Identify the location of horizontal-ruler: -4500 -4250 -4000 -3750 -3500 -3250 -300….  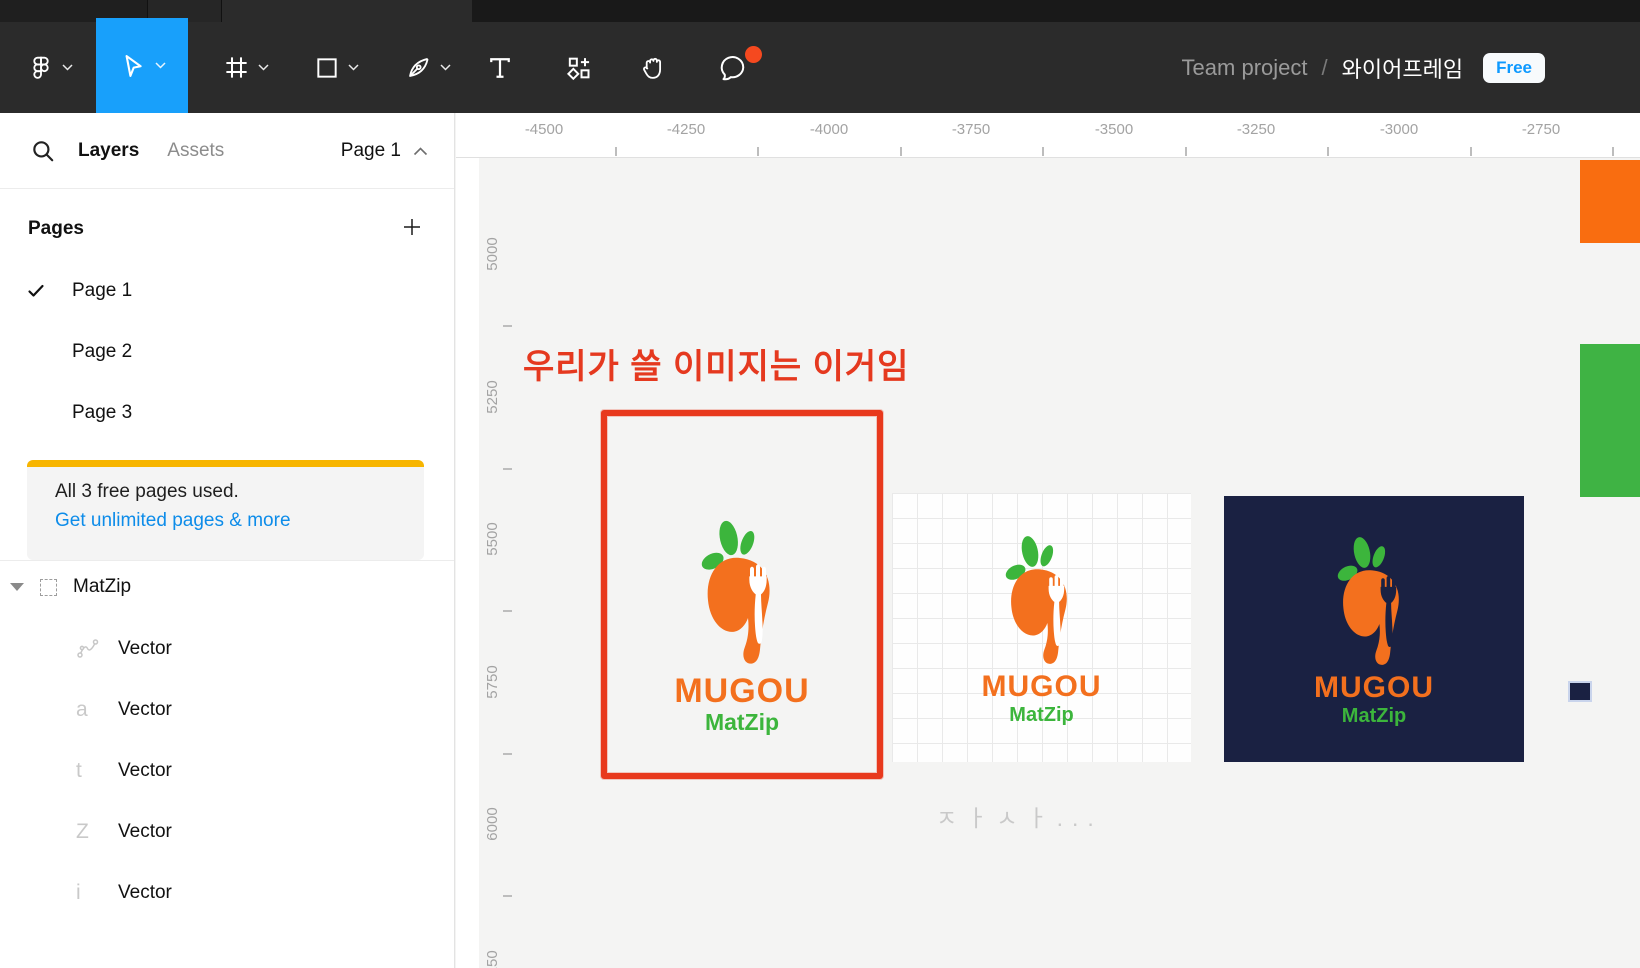
(1048, 135).